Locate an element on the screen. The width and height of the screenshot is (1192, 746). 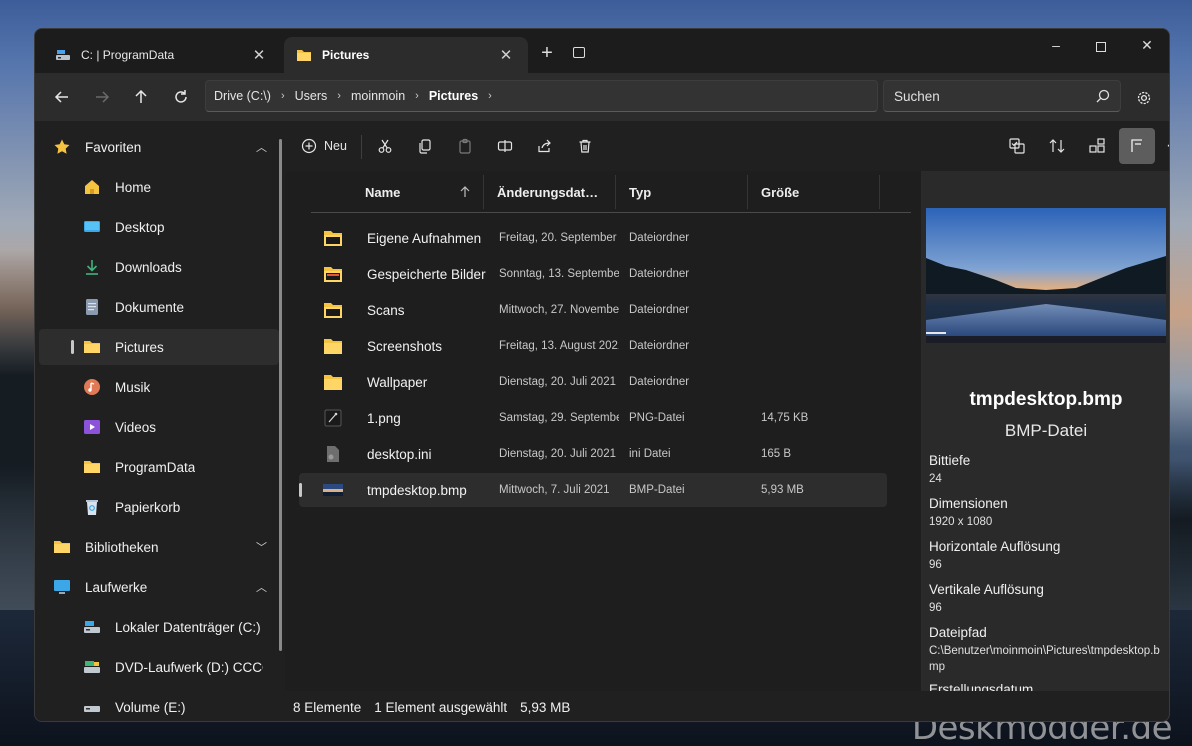
music-icon is located at coordinates (92, 387).